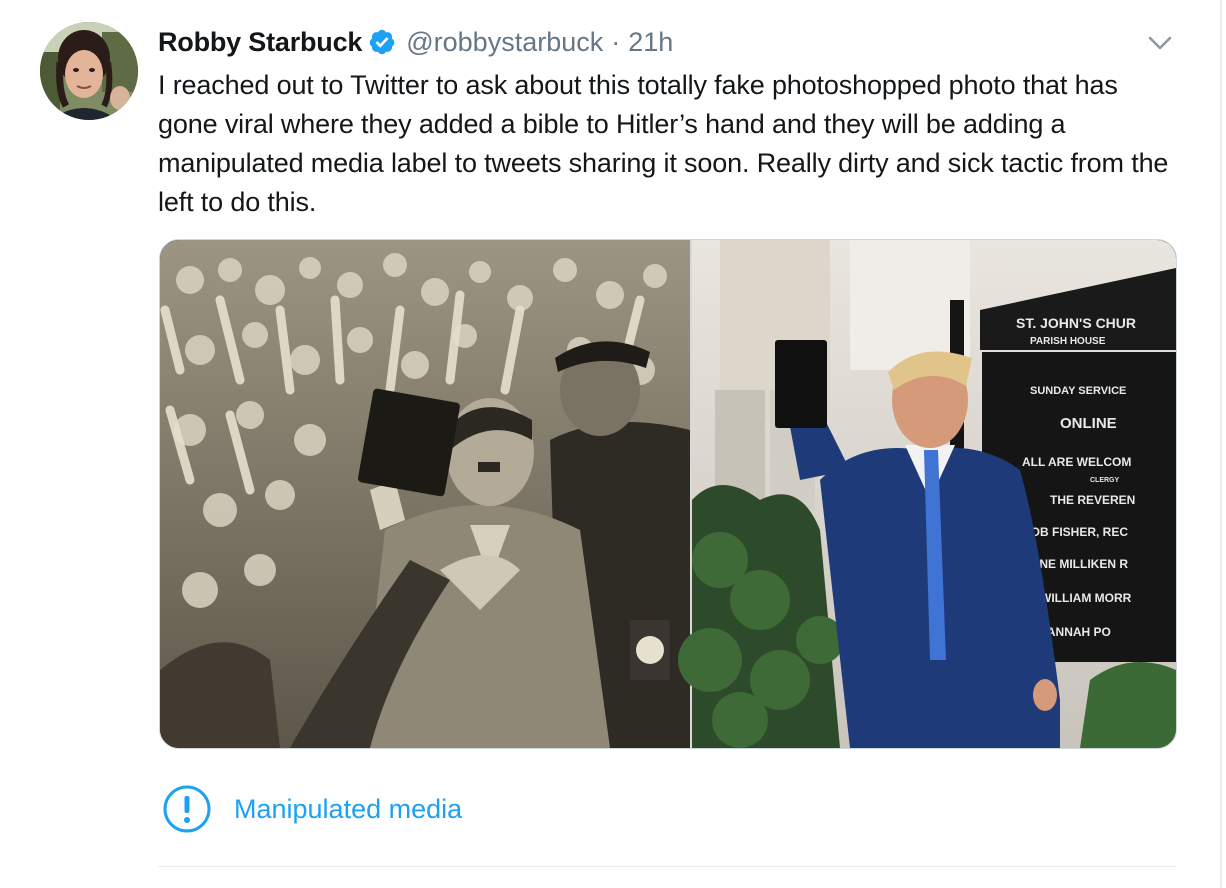  Describe the element at coordinates (1075, 532) in the screenshot. I see `sign-line-8: ROB FISHER, REC` at that location.